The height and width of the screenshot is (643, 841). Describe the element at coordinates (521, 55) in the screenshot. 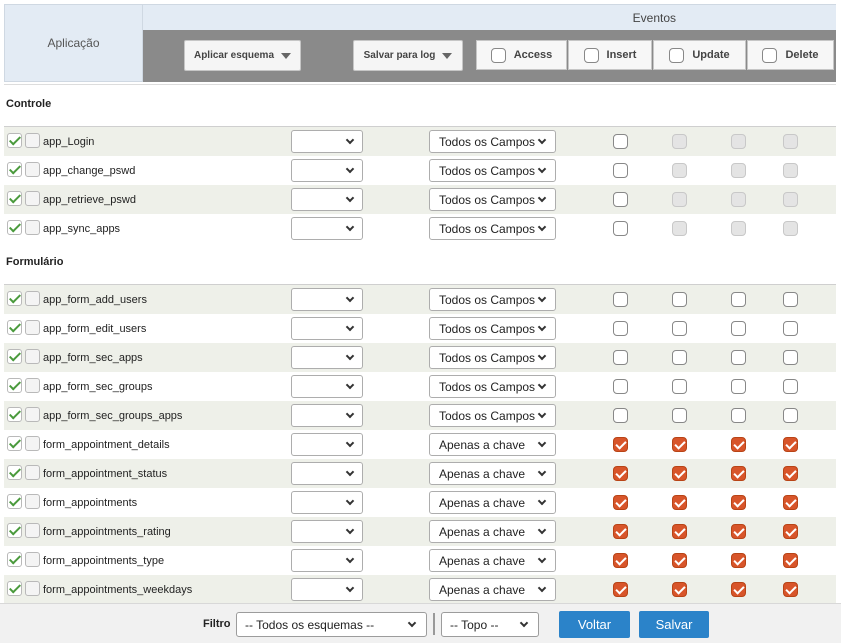

I see `event-access-toggle: Access` at that location.